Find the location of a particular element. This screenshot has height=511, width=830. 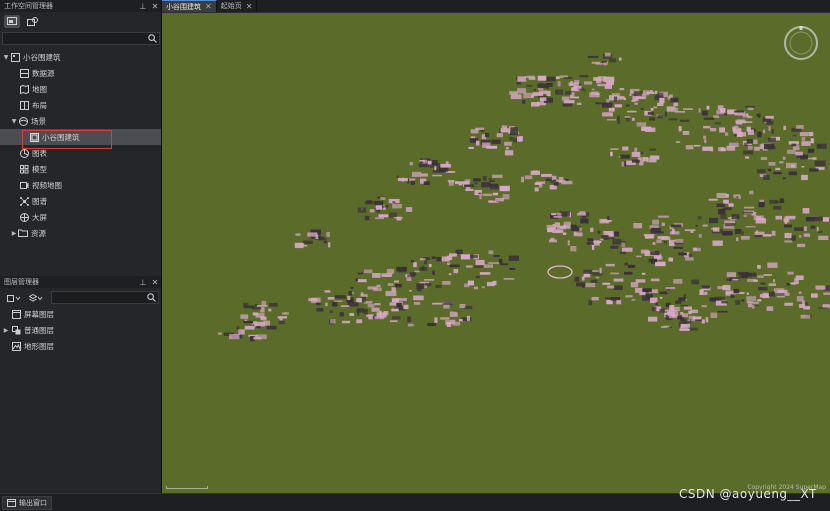

layer-item-normal: ▶ 普通图层 is located at coordinates (80, 330).